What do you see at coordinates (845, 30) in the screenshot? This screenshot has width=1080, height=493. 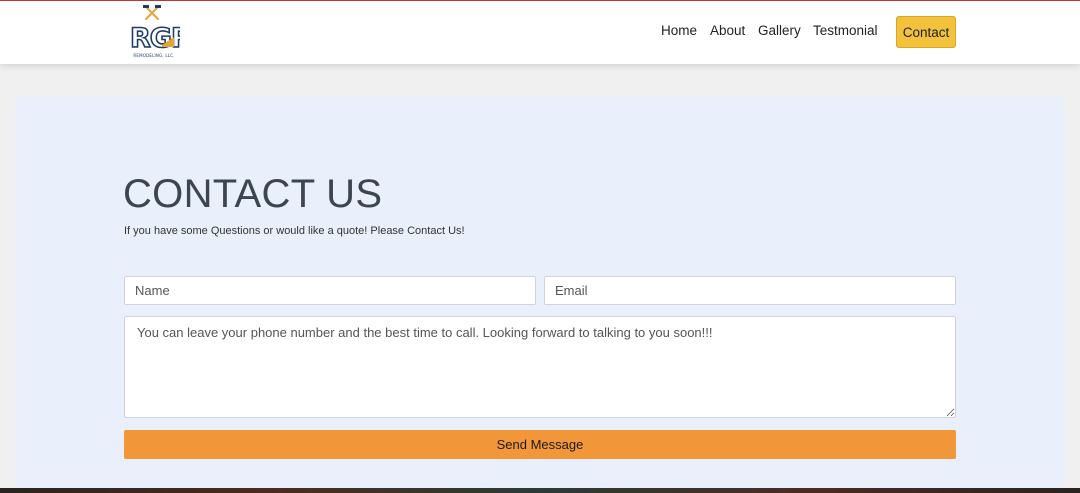 I see `nav-testimonial: Testmonial` at bounding box center [845, 30].